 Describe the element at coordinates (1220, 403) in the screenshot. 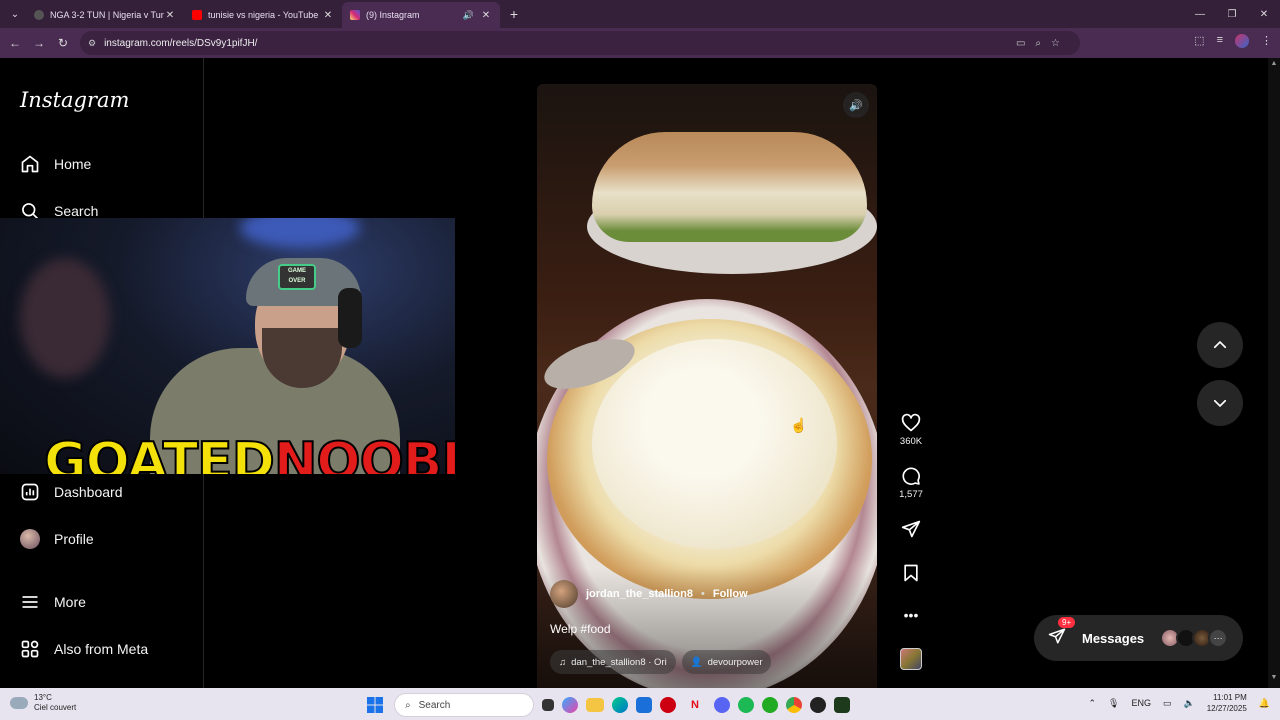

I see `next-reel-button` at that location.